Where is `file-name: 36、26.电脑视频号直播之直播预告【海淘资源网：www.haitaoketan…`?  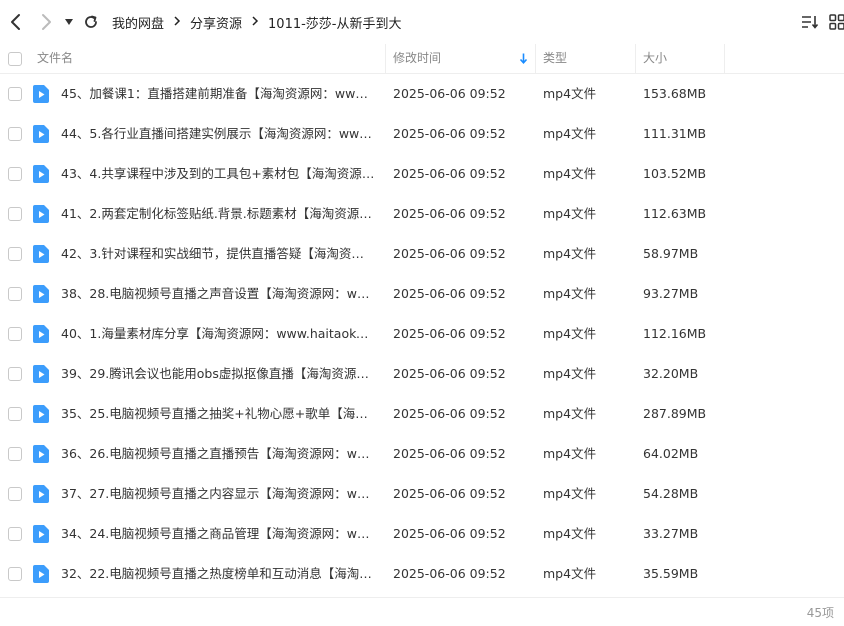
file-name: 36、26.电脑视频号直播之直播预告【海淘资源网：www.haitaoketan… is located at coordinates (218, 454).